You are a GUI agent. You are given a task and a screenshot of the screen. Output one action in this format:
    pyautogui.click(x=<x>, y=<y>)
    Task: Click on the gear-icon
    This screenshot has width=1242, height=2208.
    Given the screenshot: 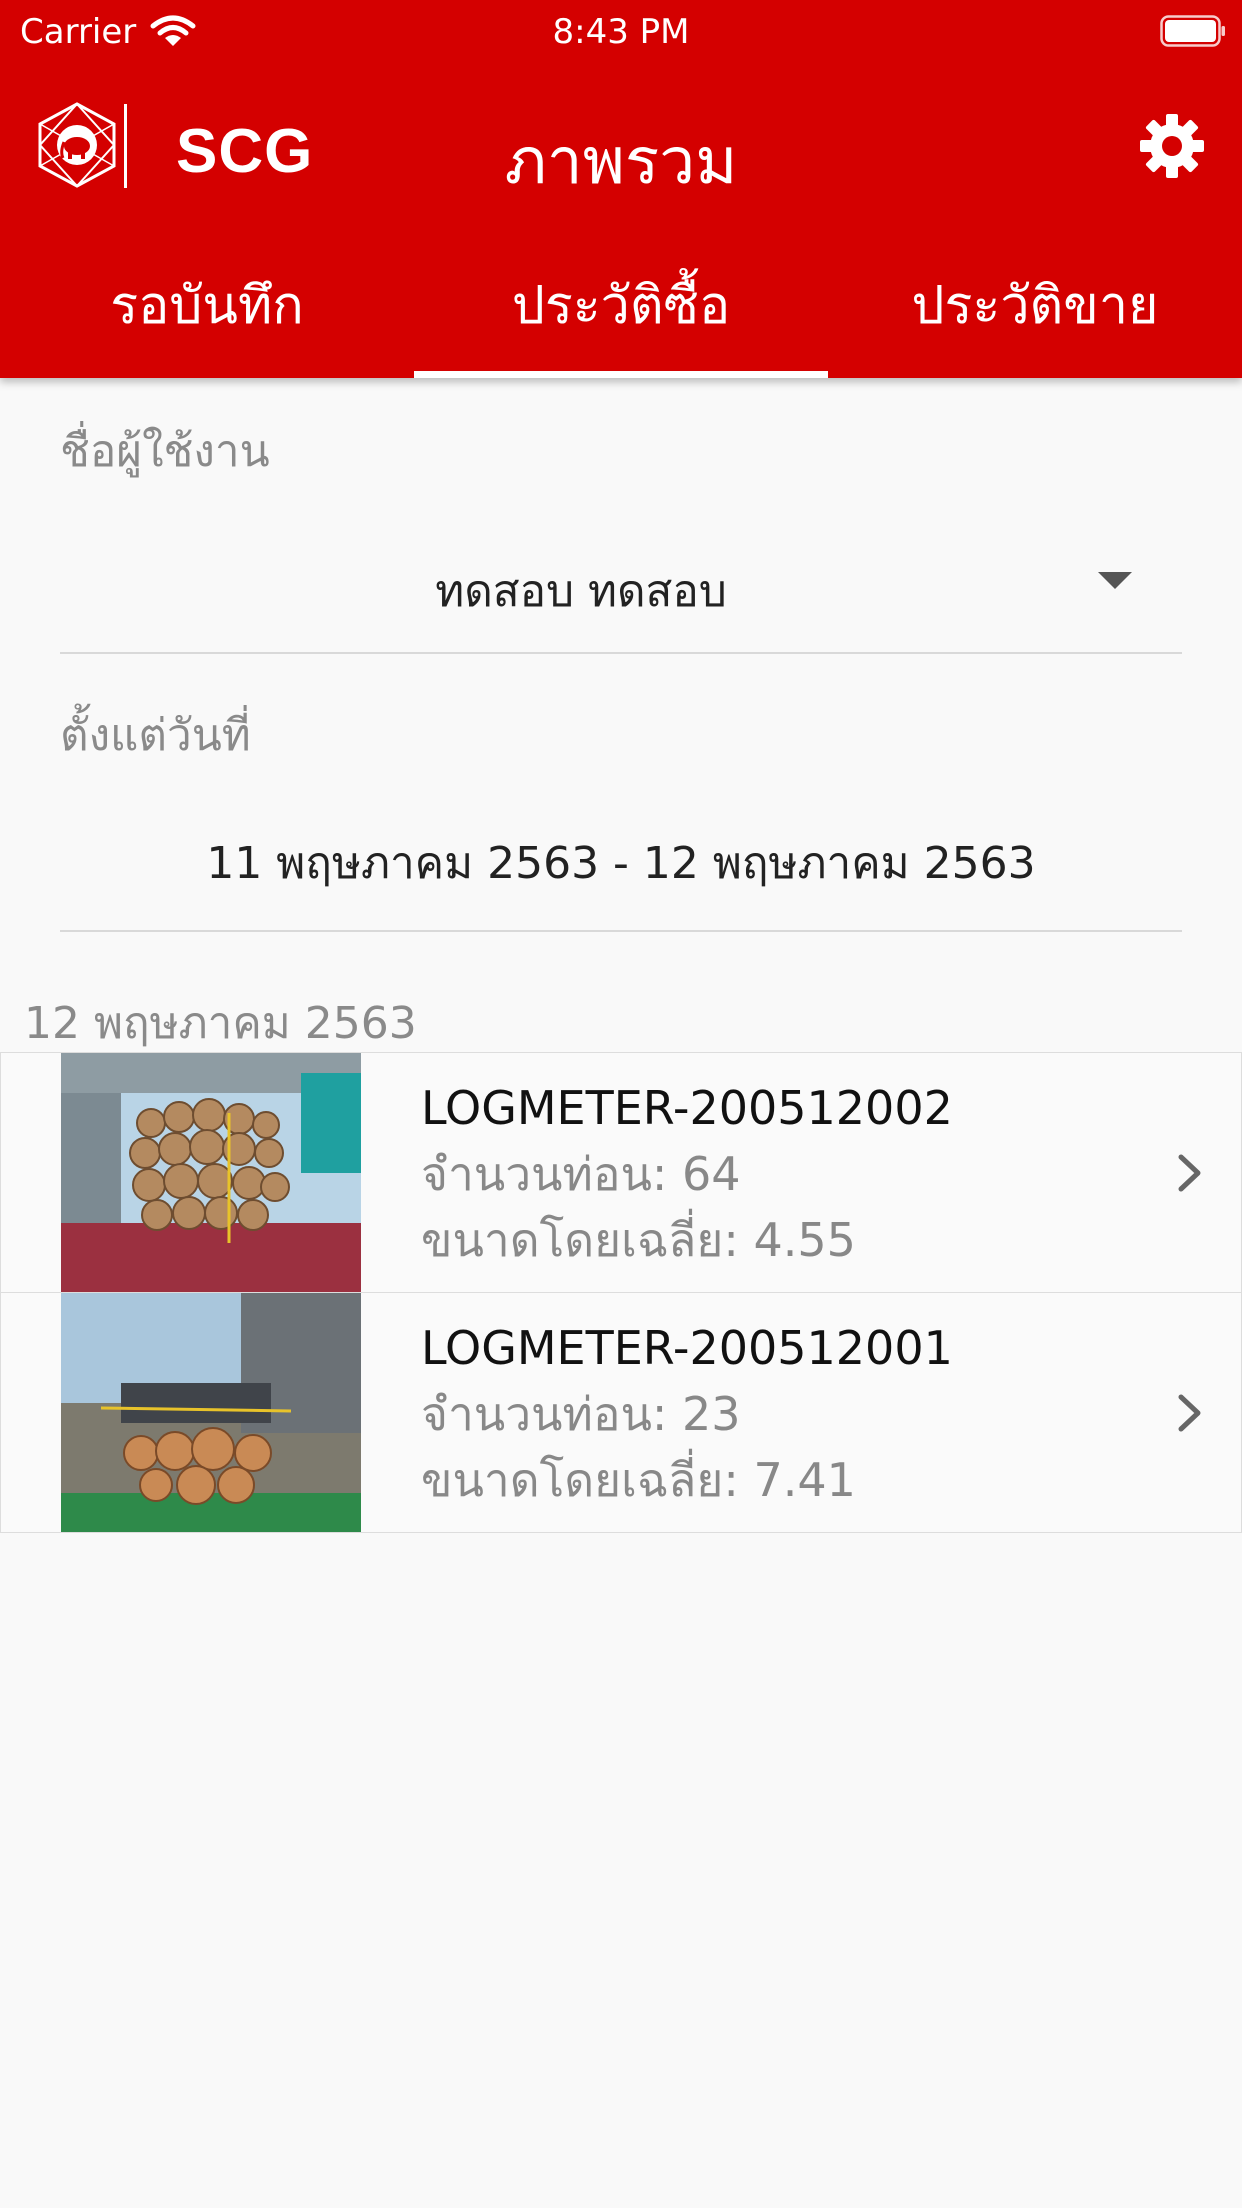 What is the action you would take?
    pyautogui.click(x=1172, y=146)
    